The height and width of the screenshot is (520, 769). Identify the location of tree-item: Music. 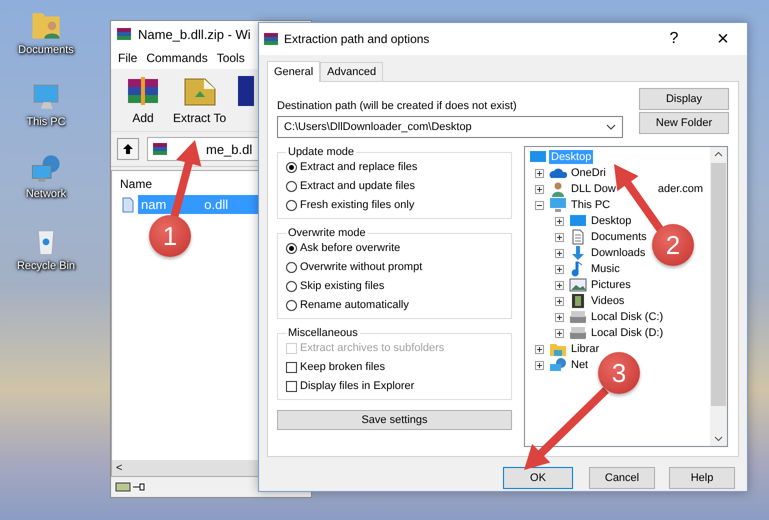
(605, 269).